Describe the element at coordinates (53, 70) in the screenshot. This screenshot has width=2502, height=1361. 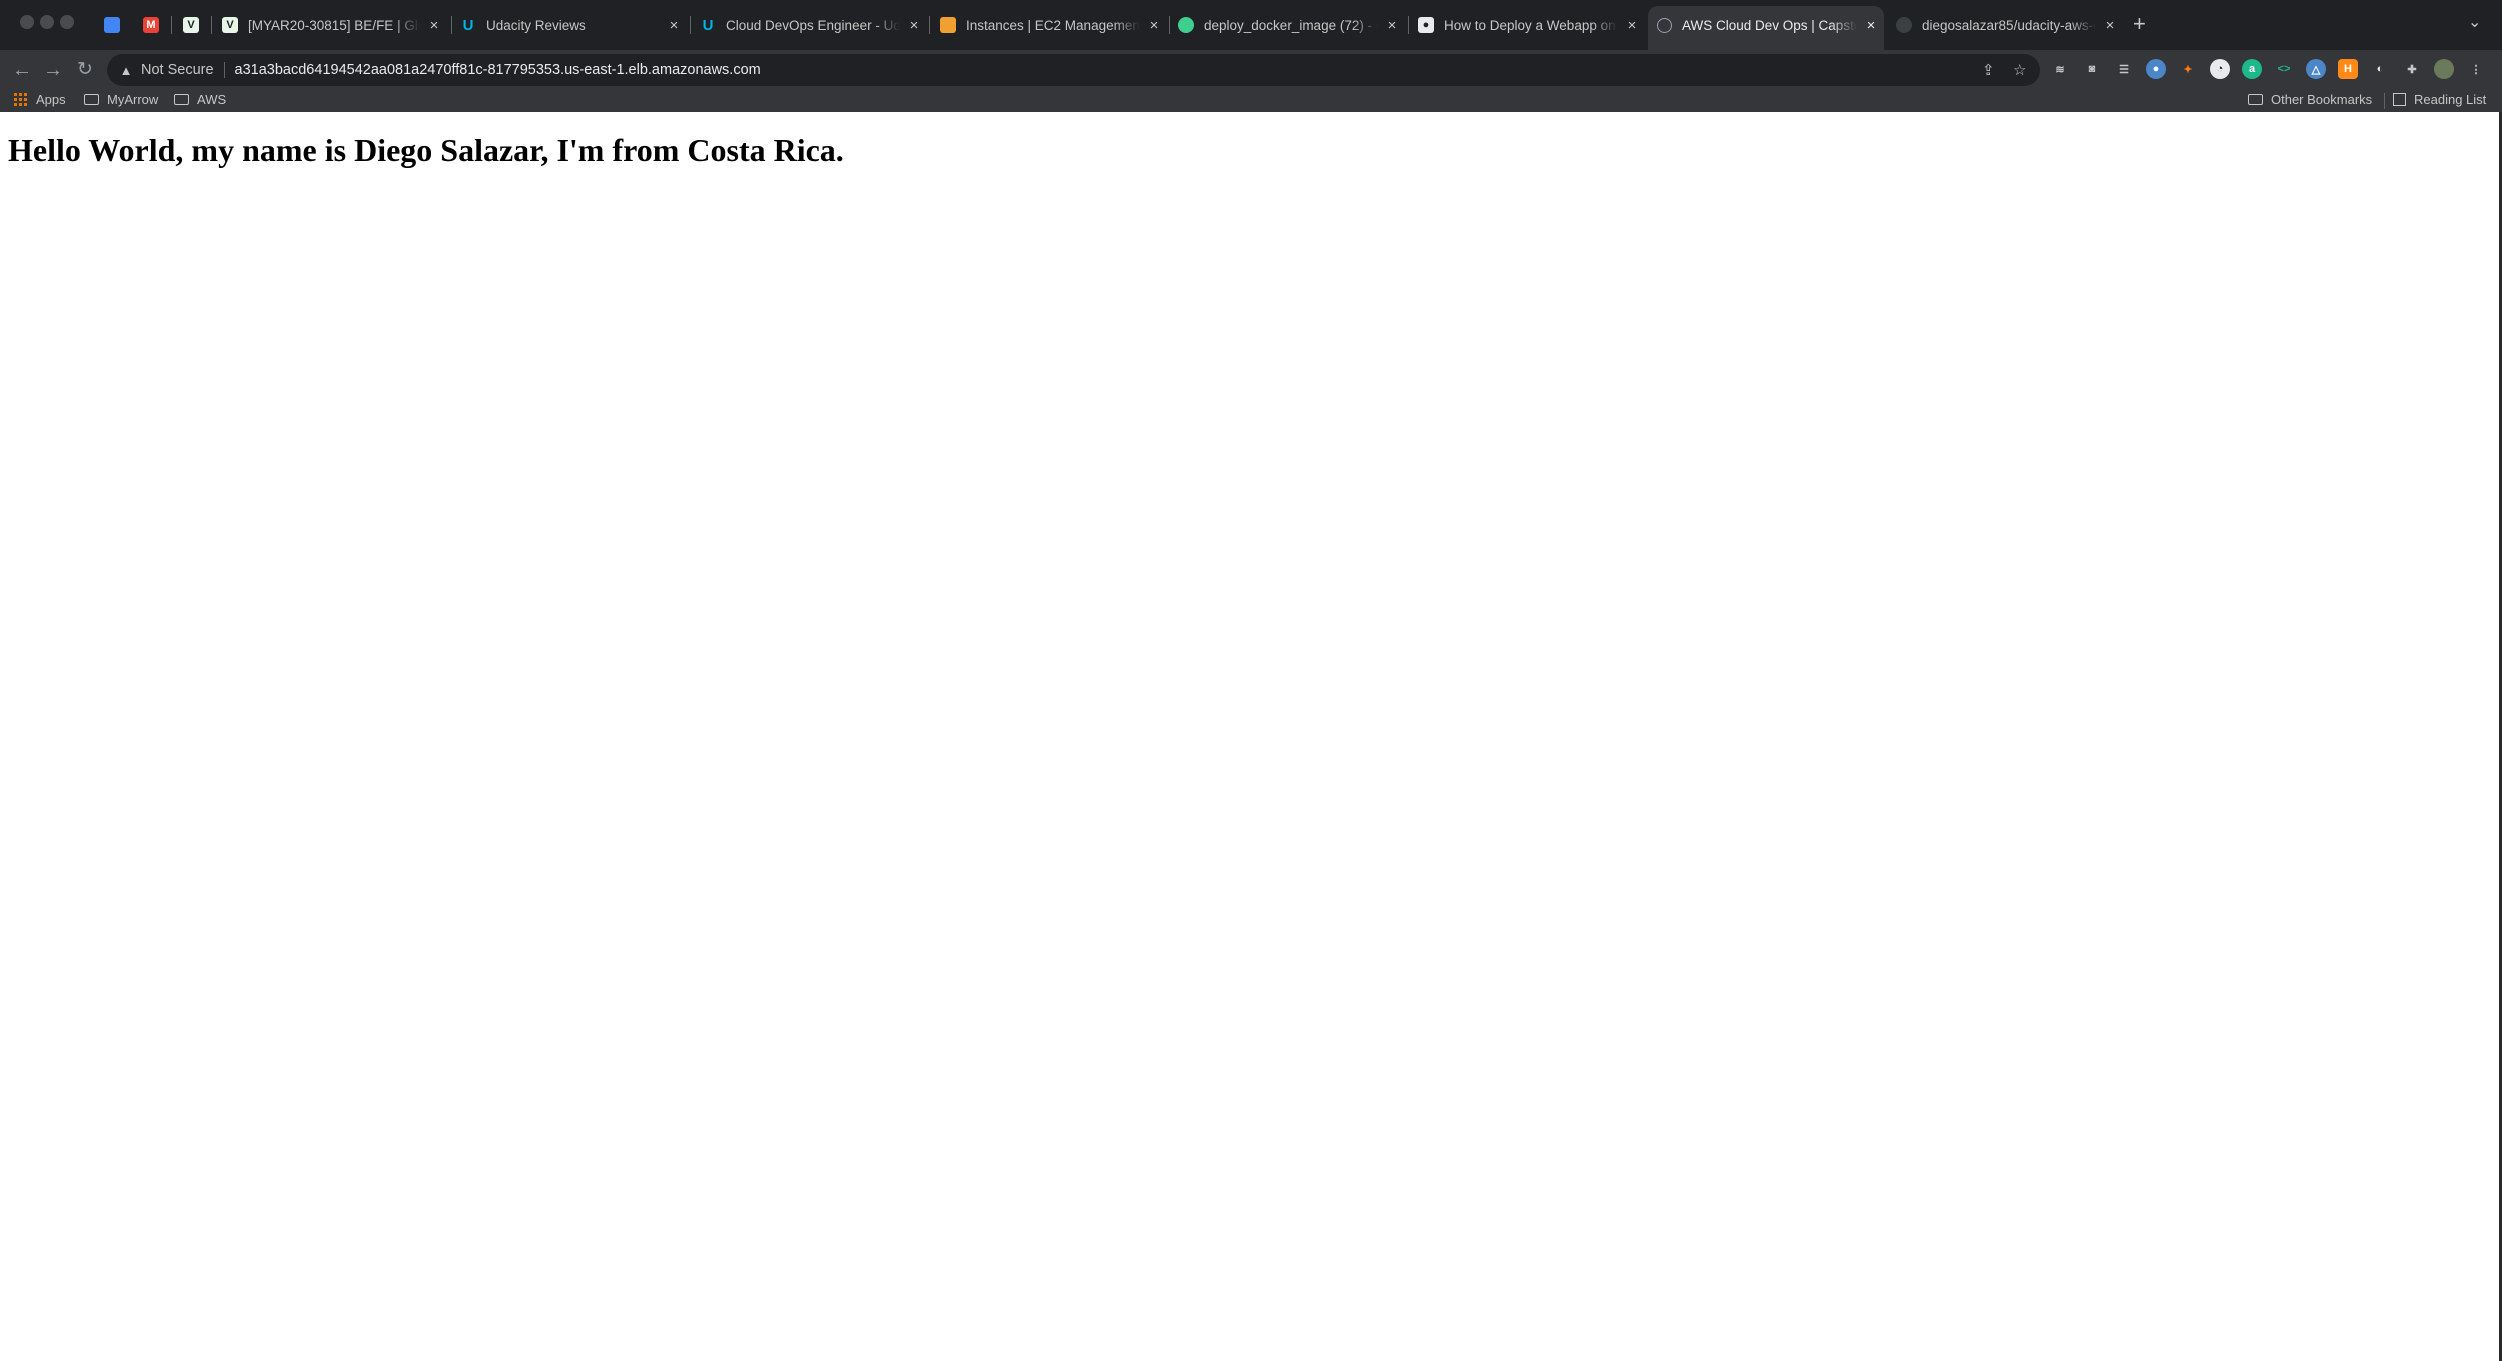
I see `forward-button: →` at that location.